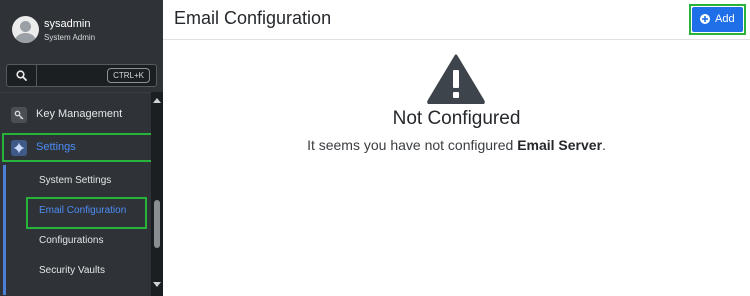  I want to click on message-text: It seems you have not configured, so click(412, 145).